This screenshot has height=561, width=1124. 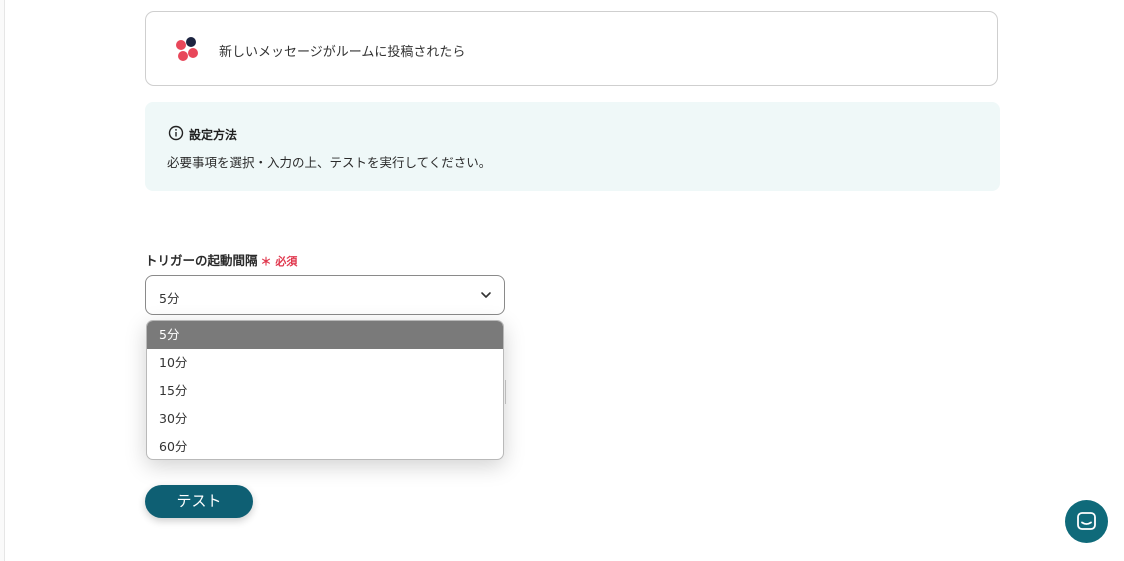 I want to click on chatwork-logo-icon, so click(x=187, y=49).